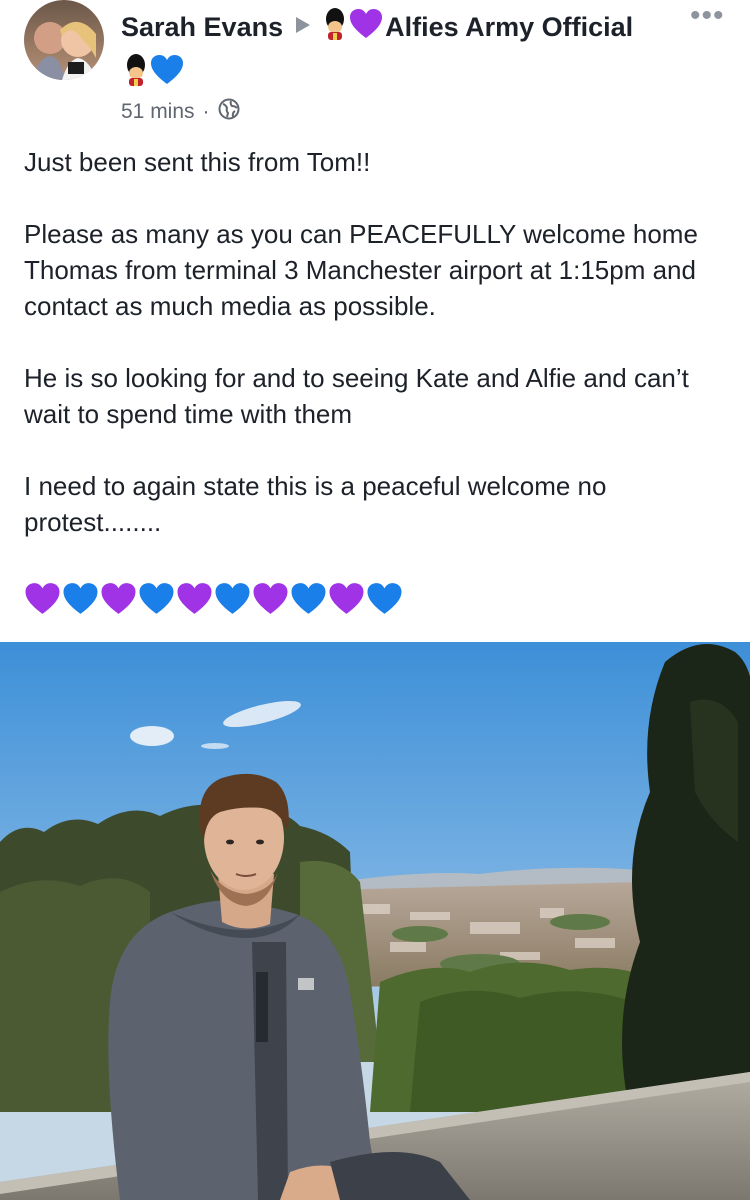 This screenshot has height=1200, width=750. Describe the element at coordinates (197, 162) in the screenshot. I see `post-paragraph: Just been sent this from Tom!!` at that location.